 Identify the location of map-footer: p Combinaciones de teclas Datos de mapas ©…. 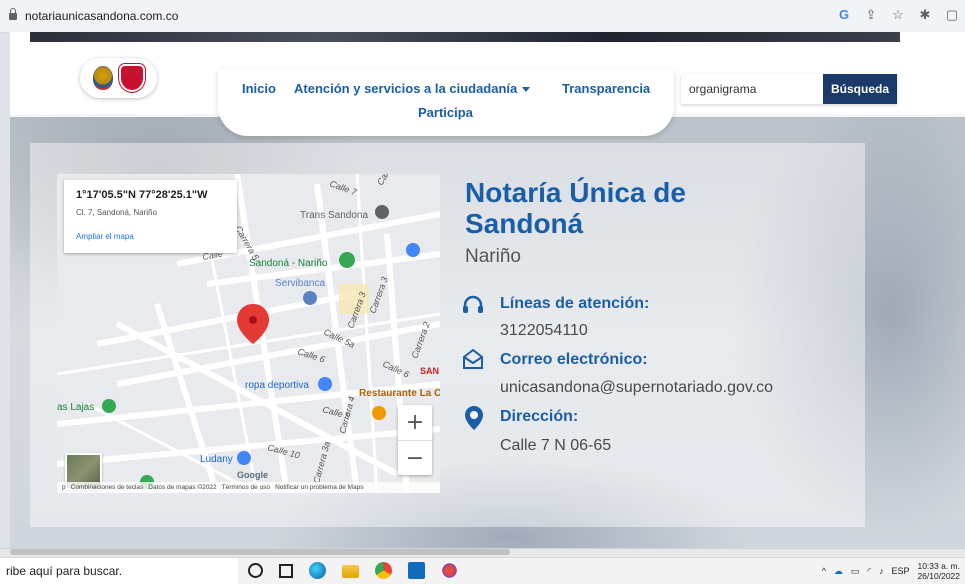
(248, 487).